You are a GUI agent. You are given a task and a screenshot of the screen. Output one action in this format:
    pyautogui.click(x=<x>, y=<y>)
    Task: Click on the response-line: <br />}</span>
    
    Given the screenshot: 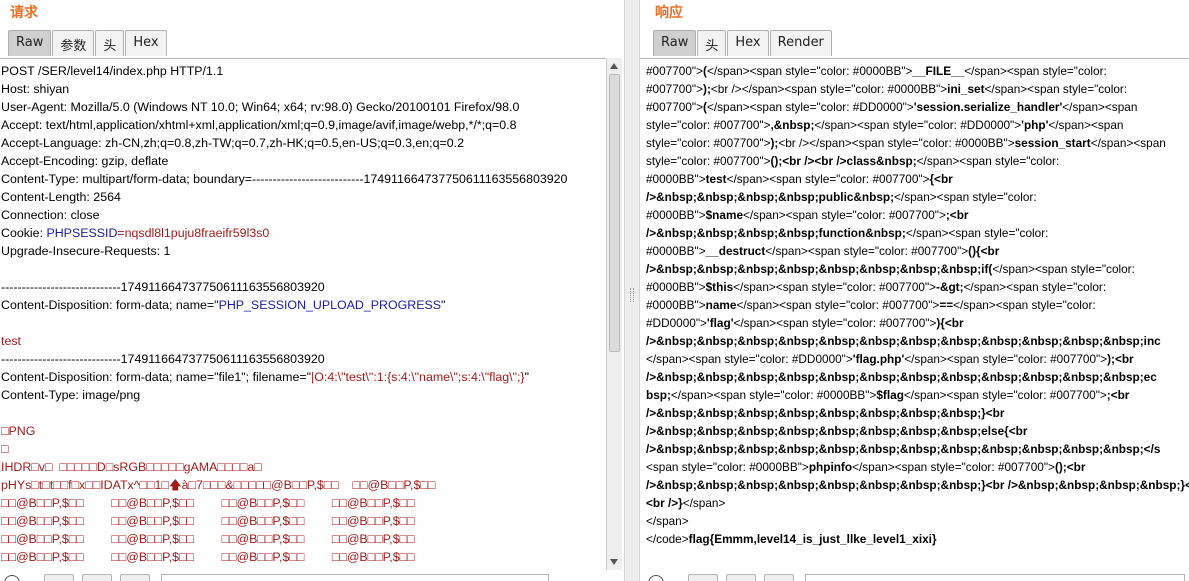 What is the action you would take?
    pyautogui.click(x=917, y=503)
    